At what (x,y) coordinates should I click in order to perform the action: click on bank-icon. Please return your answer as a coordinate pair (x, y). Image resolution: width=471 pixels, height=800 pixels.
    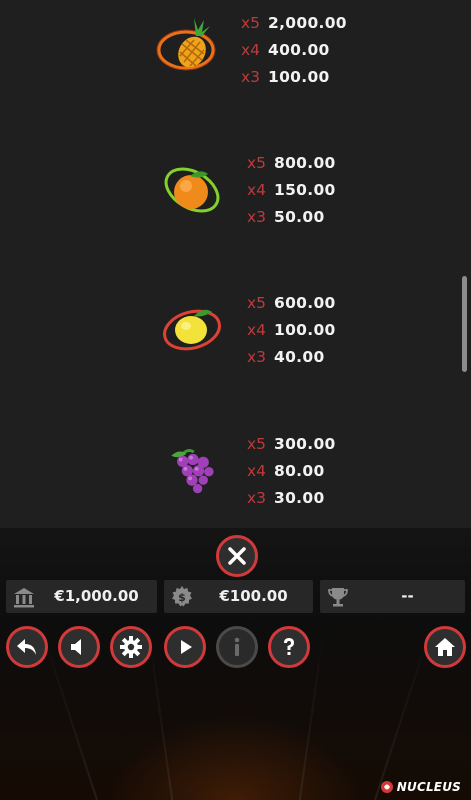
    Looking at the image, I should click on (24, 598).